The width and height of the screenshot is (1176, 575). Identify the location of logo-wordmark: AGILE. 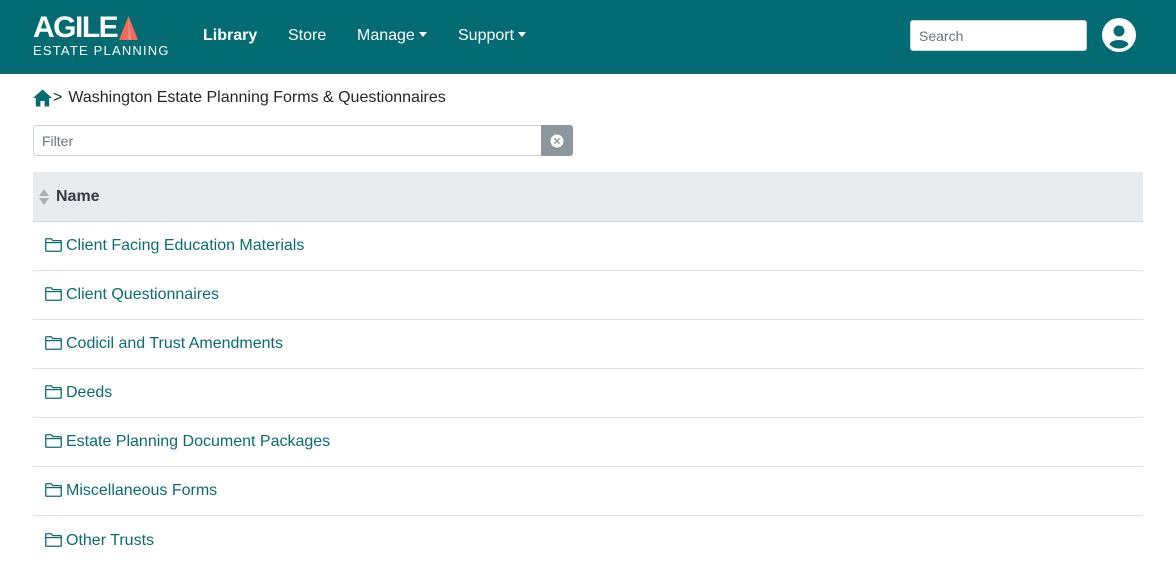
(86, 27).